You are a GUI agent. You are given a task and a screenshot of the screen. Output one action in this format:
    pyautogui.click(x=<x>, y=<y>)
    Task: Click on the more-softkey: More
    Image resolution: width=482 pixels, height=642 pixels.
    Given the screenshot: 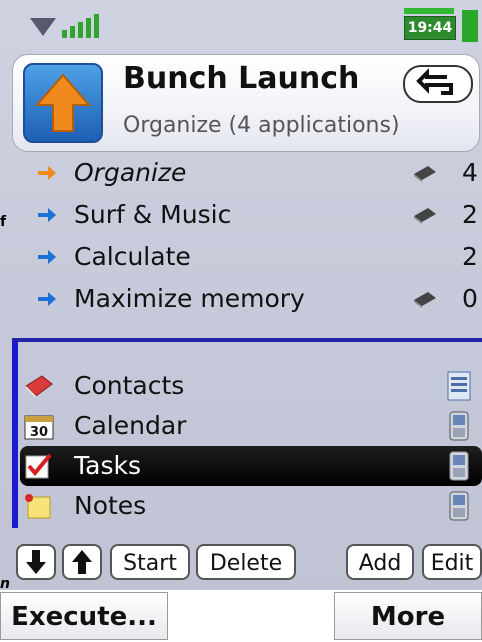 What is the action you would take?
    pyautogui.click(x=408, y=616)
    